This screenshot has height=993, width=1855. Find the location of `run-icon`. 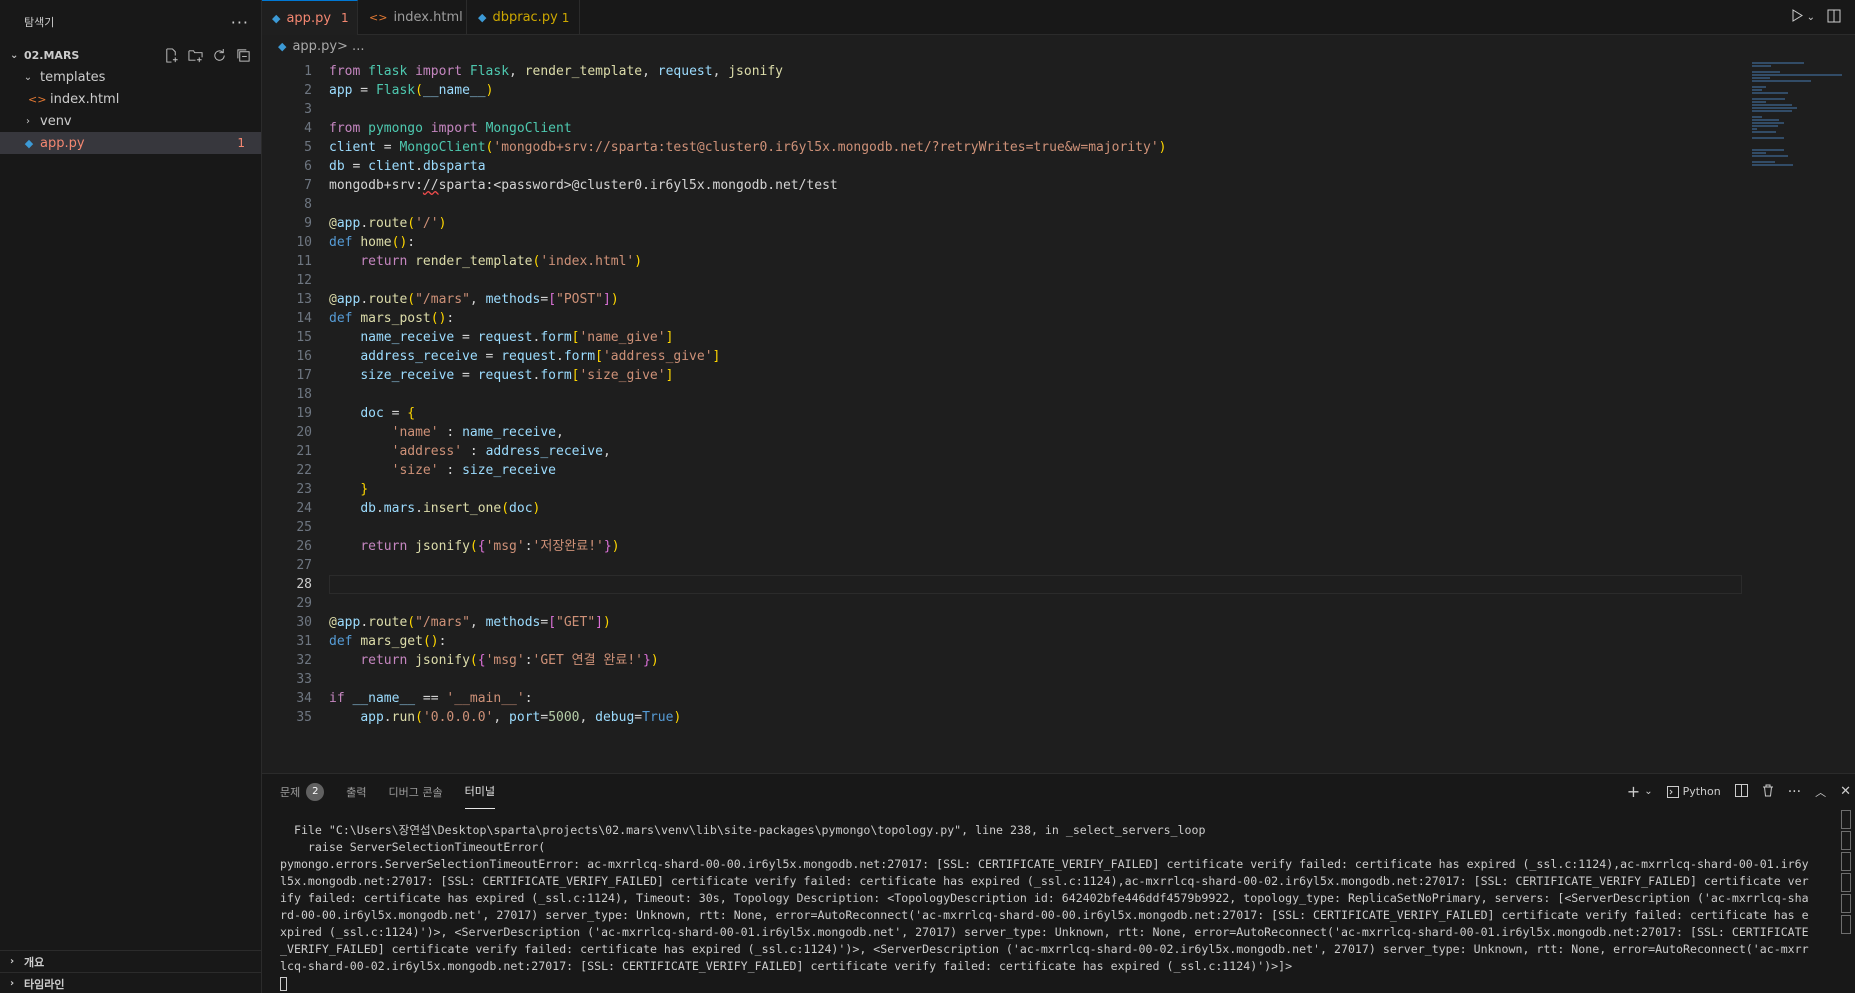

run-icon is located at coordinates (1797, 17).